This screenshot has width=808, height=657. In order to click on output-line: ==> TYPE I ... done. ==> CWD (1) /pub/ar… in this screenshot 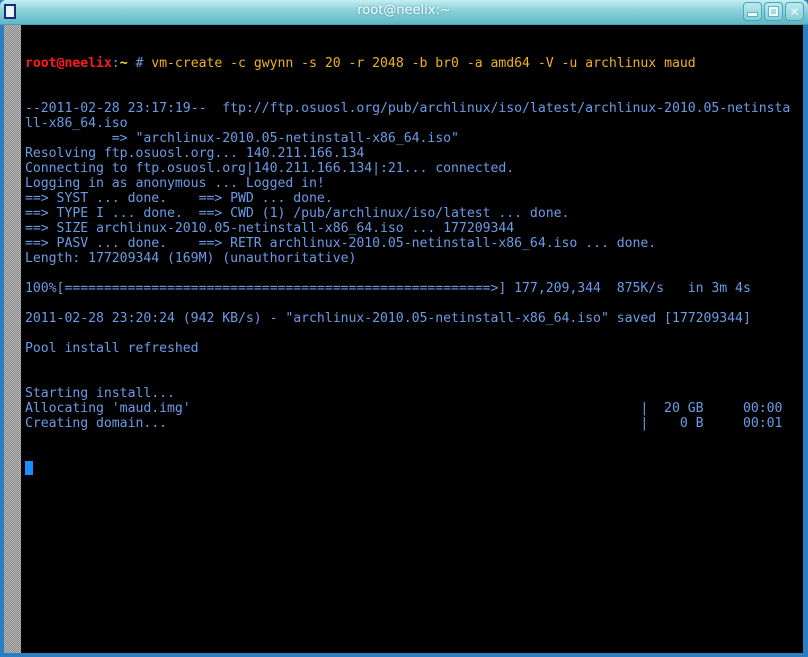, I will do `click(297, 213)`.